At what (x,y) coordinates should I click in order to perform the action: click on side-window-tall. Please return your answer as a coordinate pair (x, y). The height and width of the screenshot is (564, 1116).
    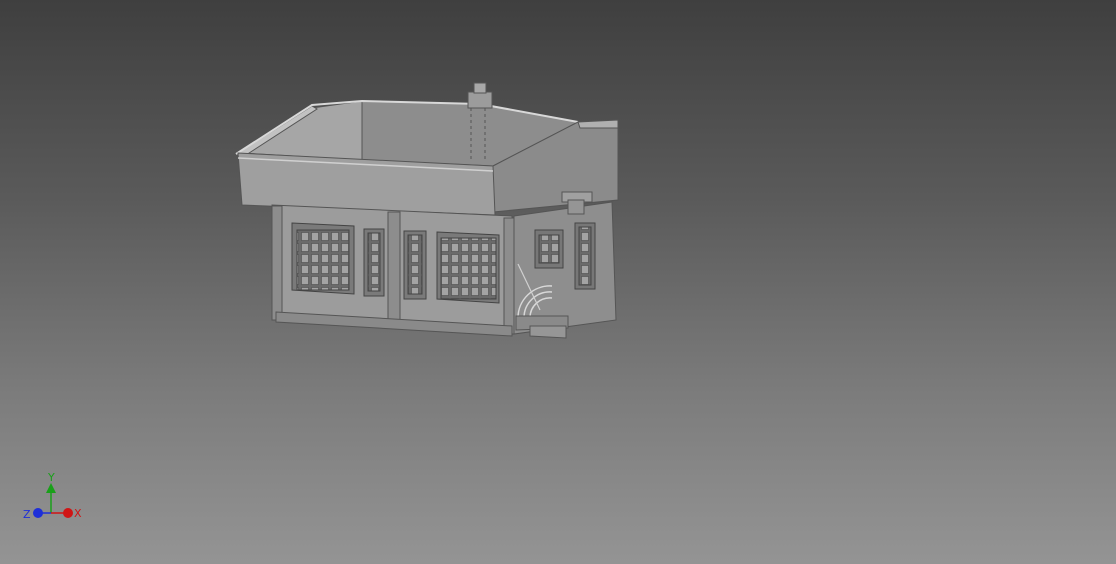
    Looking at the image, I should click on (585, 256).